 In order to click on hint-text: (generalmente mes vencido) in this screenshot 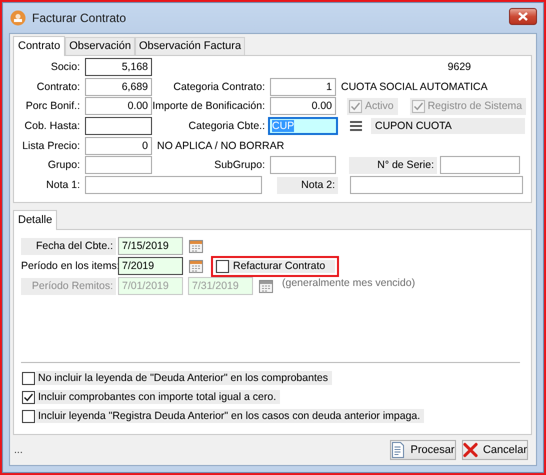, I will do `click(349, 283)`.